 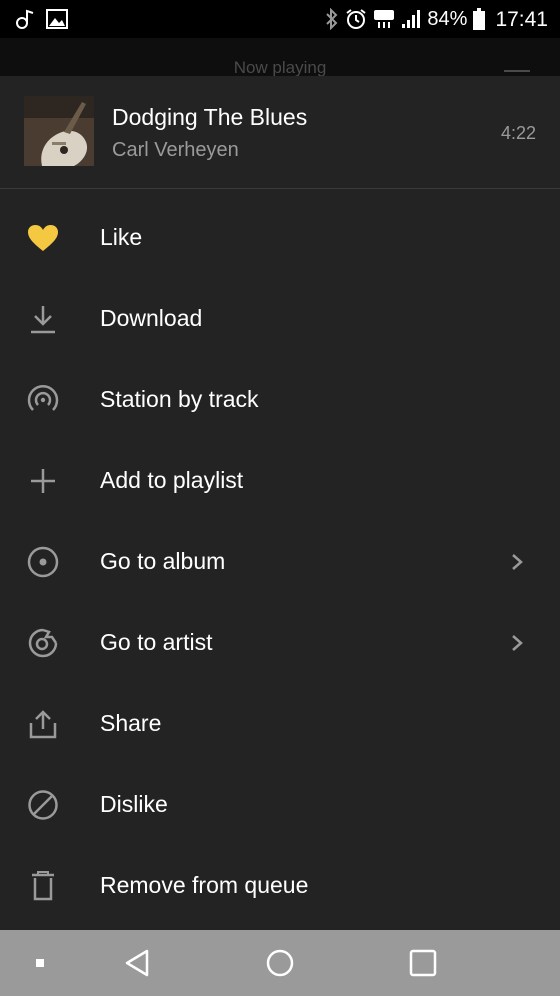 I want to click on menu-label-go-to-artist: Go to artist, so click(x=156, y=642).